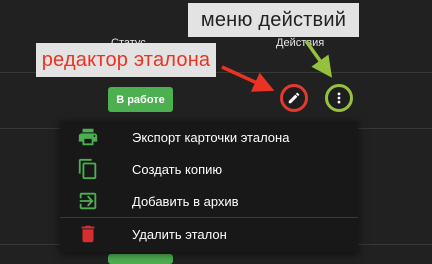 The height and width of the screenshot is (264, 432). I want to click on edit-etalon-button, so click(294, 98).